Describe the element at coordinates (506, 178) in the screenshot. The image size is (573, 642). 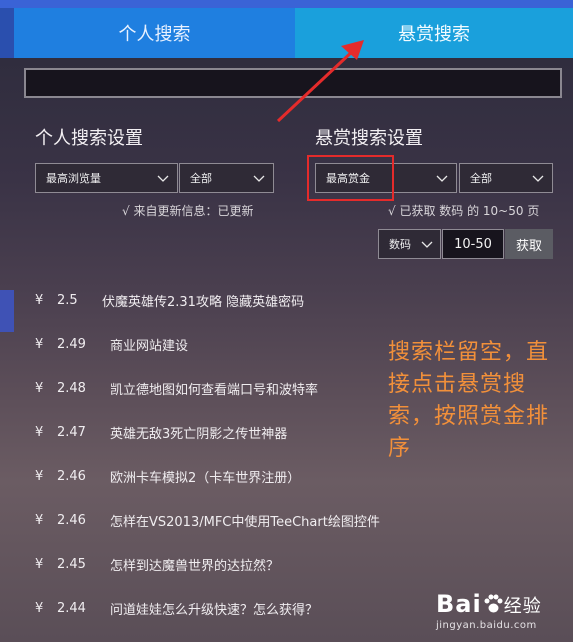
I see `reward-scope-dropdown: 全部` at that location.